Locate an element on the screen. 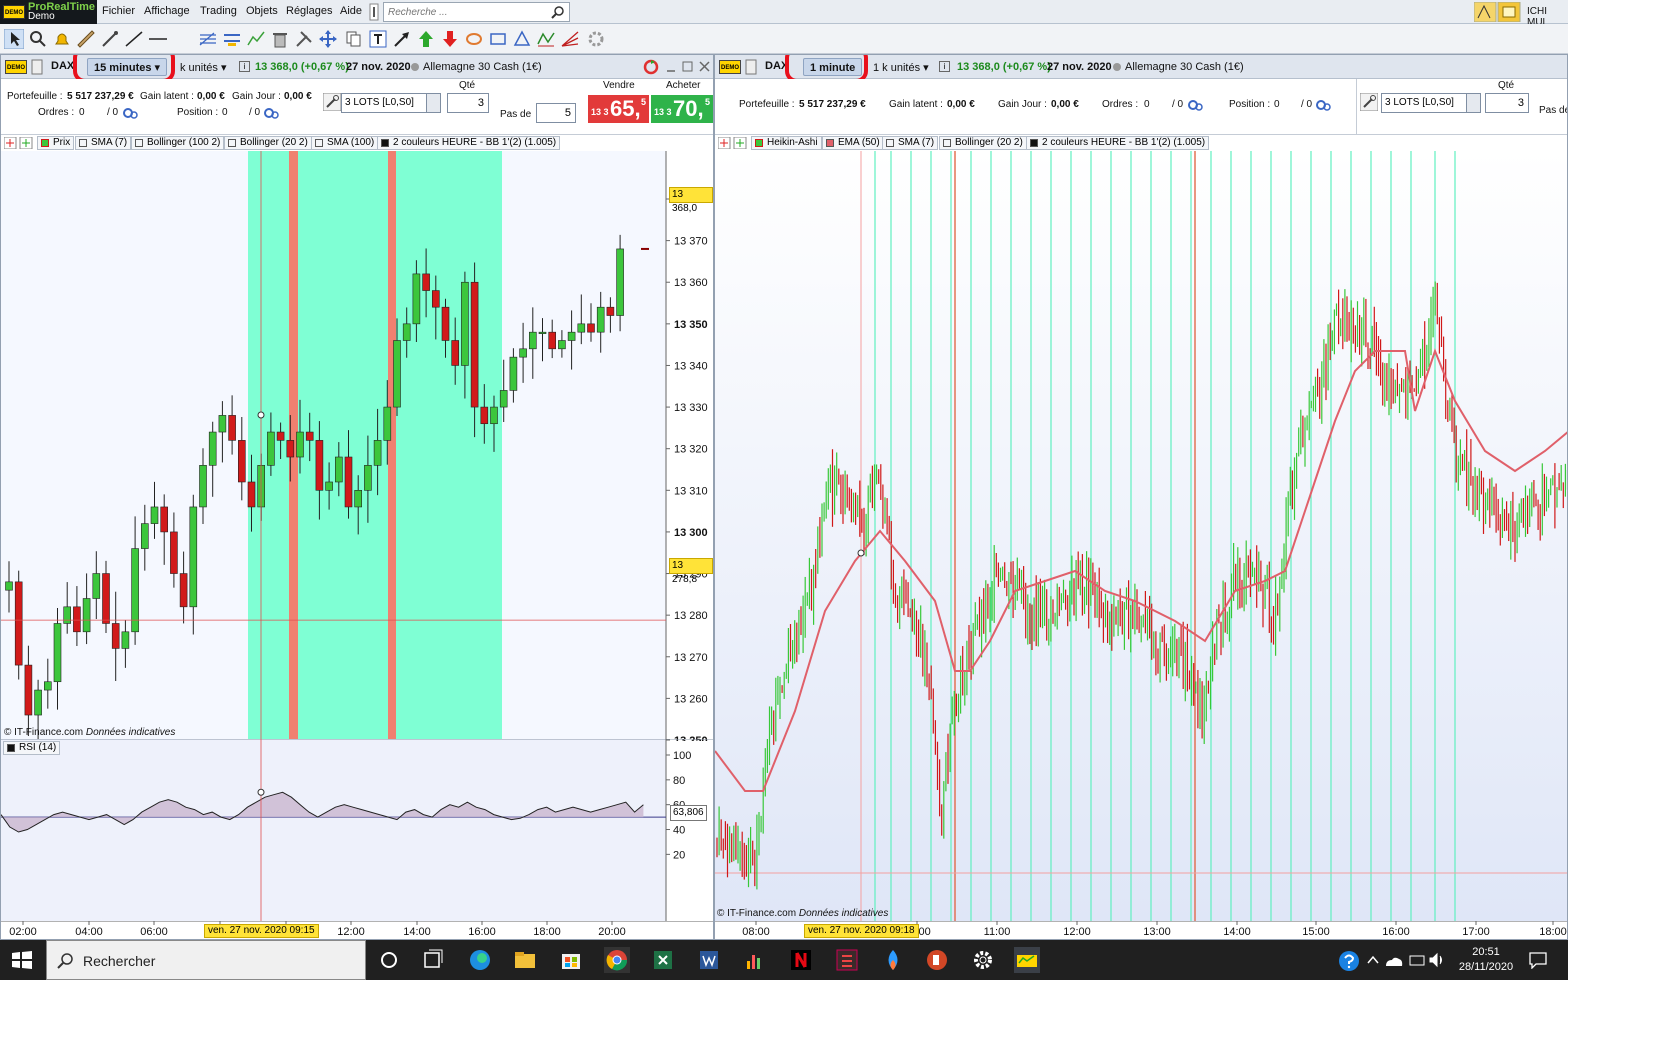  taskbar-search: Rechercher is located at coordinates (206, 960).